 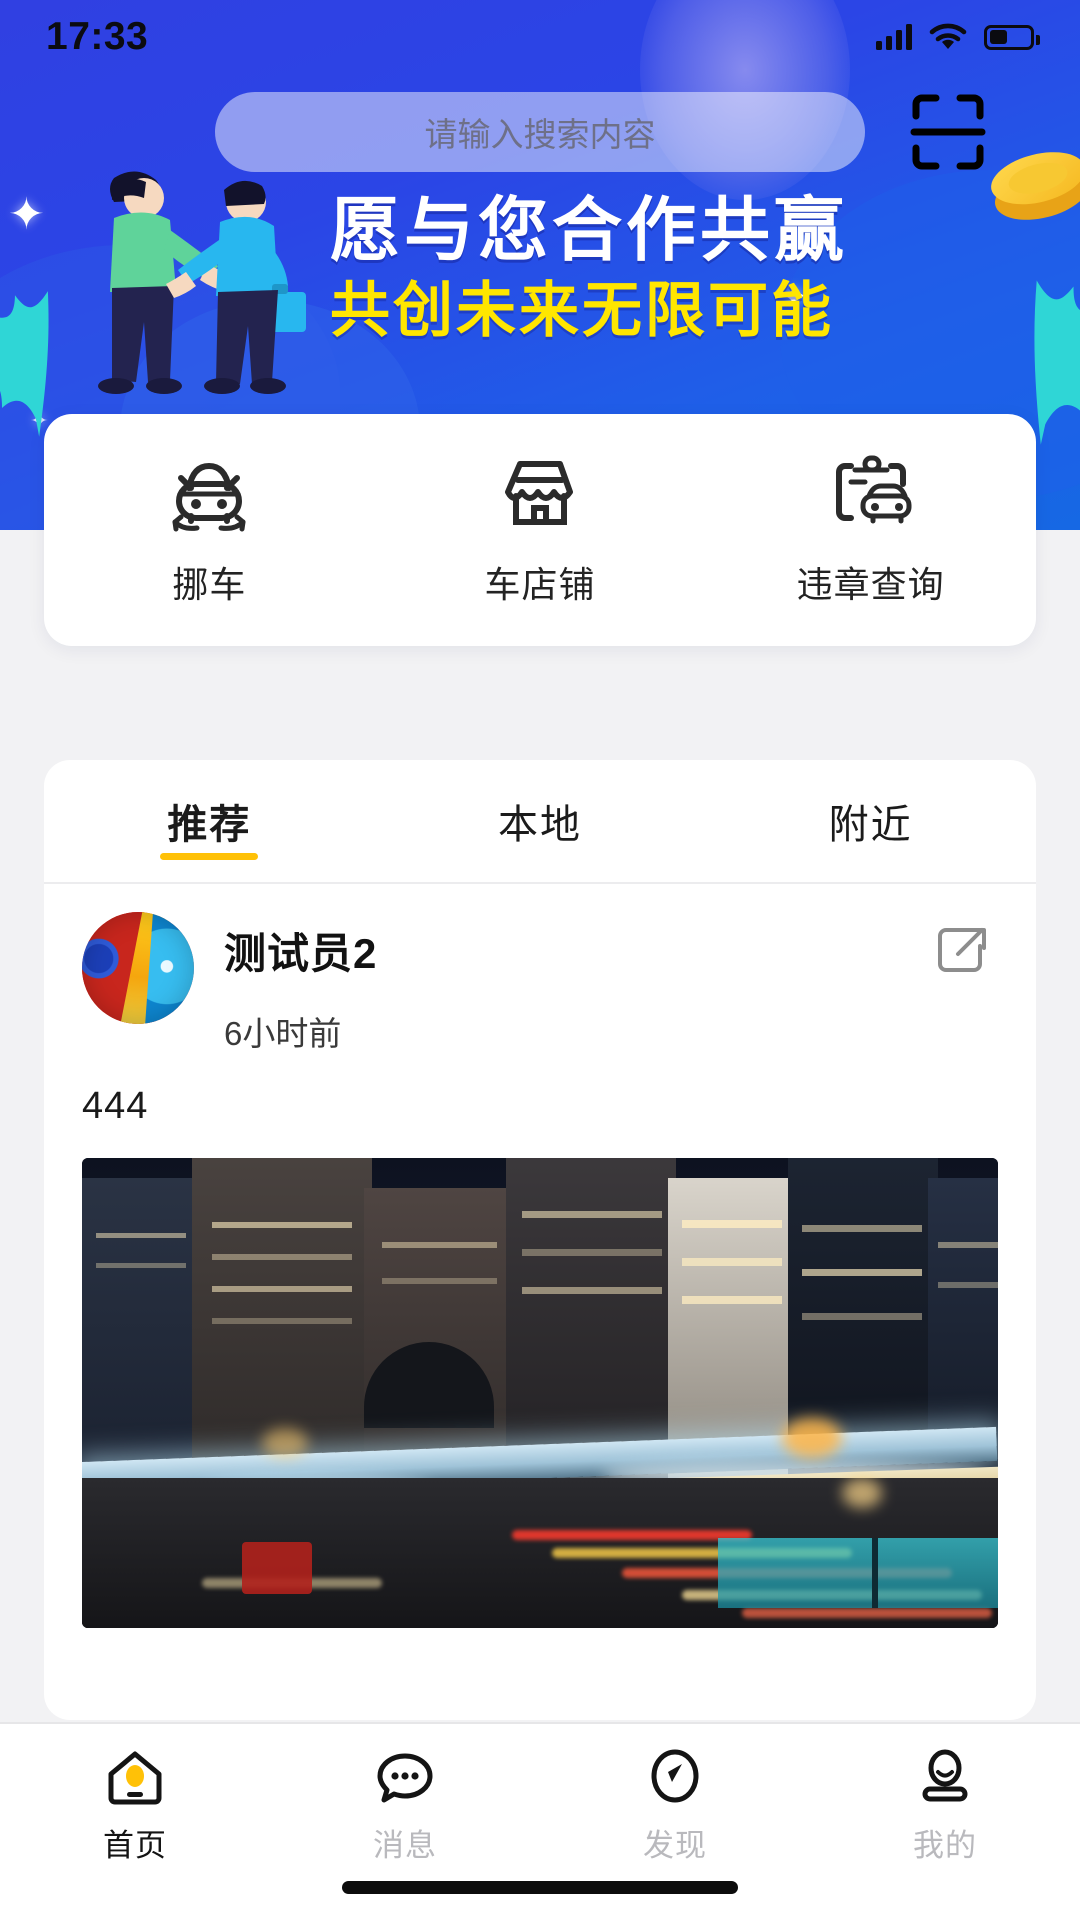 I want to click on post-timestamp: 6小时前, so click(x=283, y=1033).